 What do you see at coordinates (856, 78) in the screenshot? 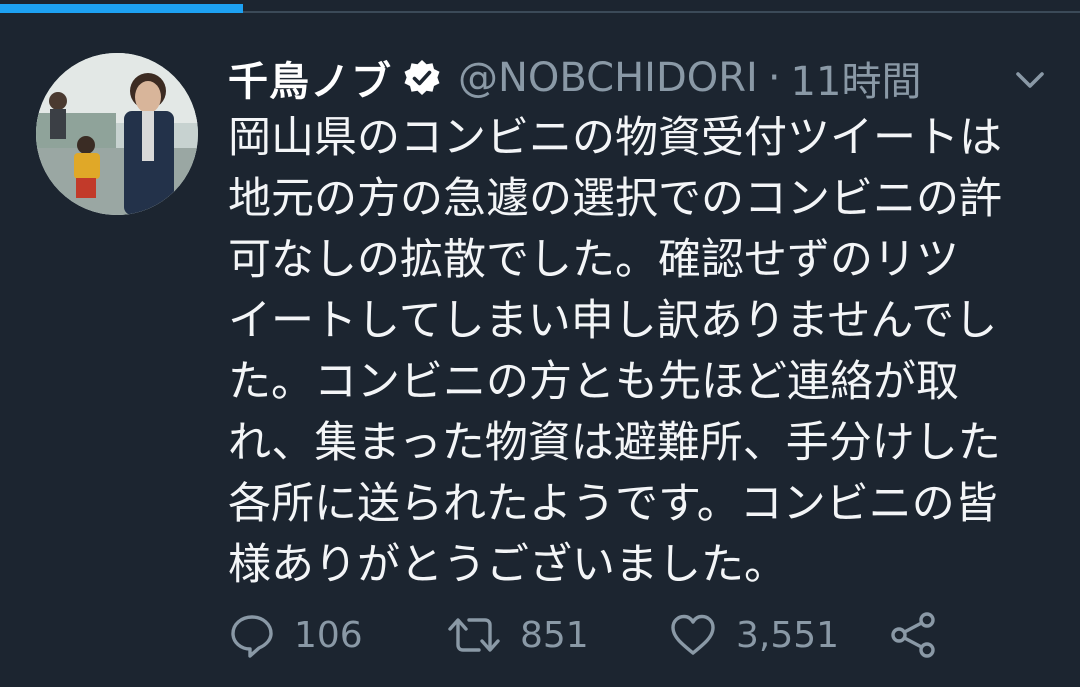
I see `timestamp: 11時間` at bounding box center [856, 78].